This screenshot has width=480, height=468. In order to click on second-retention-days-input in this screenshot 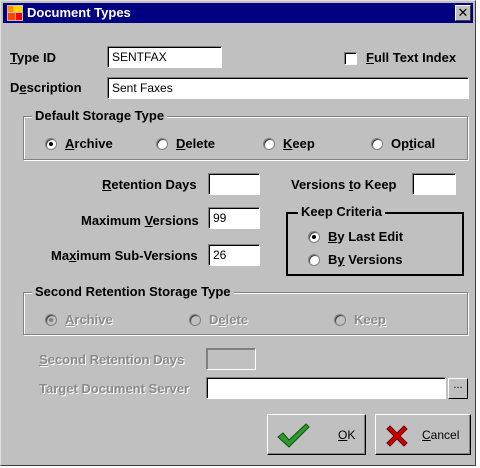, I will do `click(231, 359)`.